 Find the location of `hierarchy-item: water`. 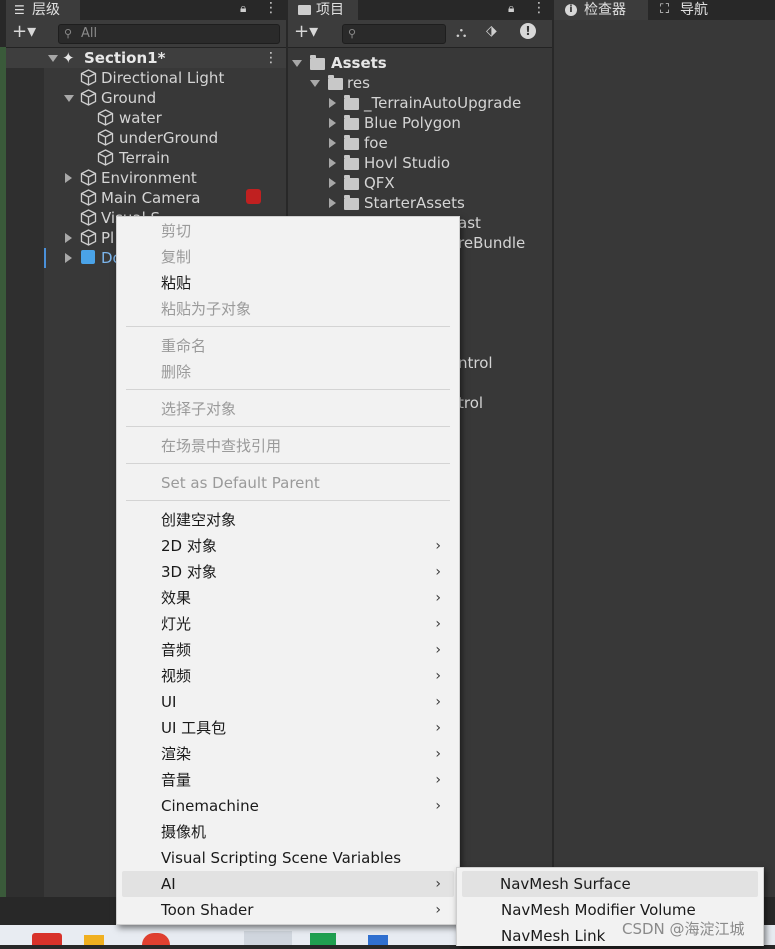

hierarchy-item: water is located at coordinates (146, 118).